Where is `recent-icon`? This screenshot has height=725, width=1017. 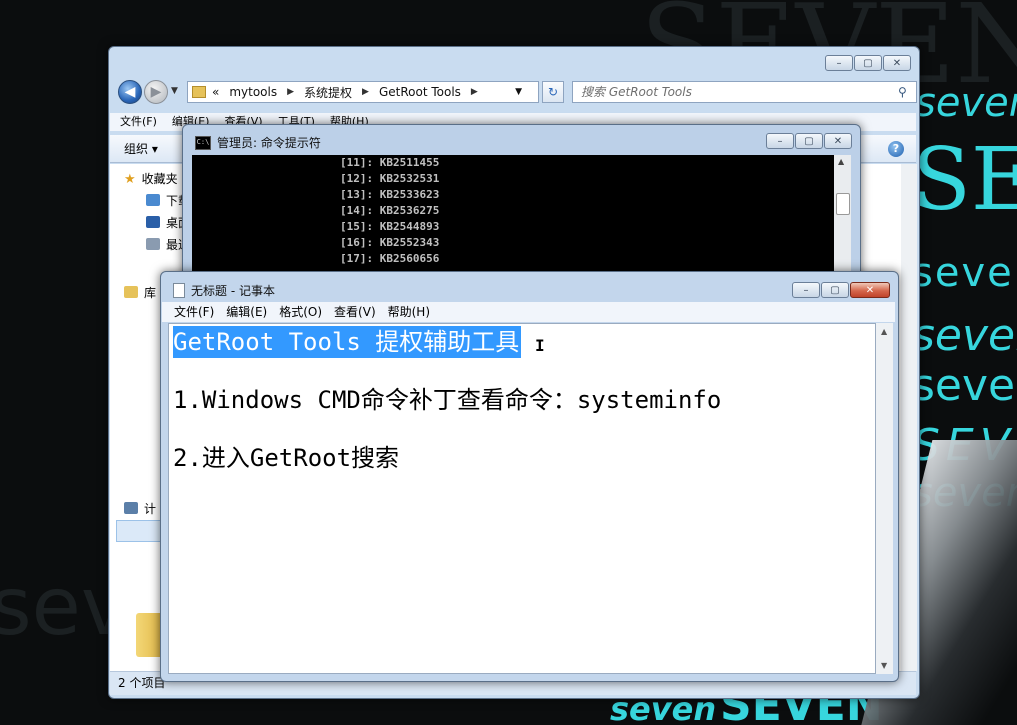
recent-icon is located at coordinates (153, 244).